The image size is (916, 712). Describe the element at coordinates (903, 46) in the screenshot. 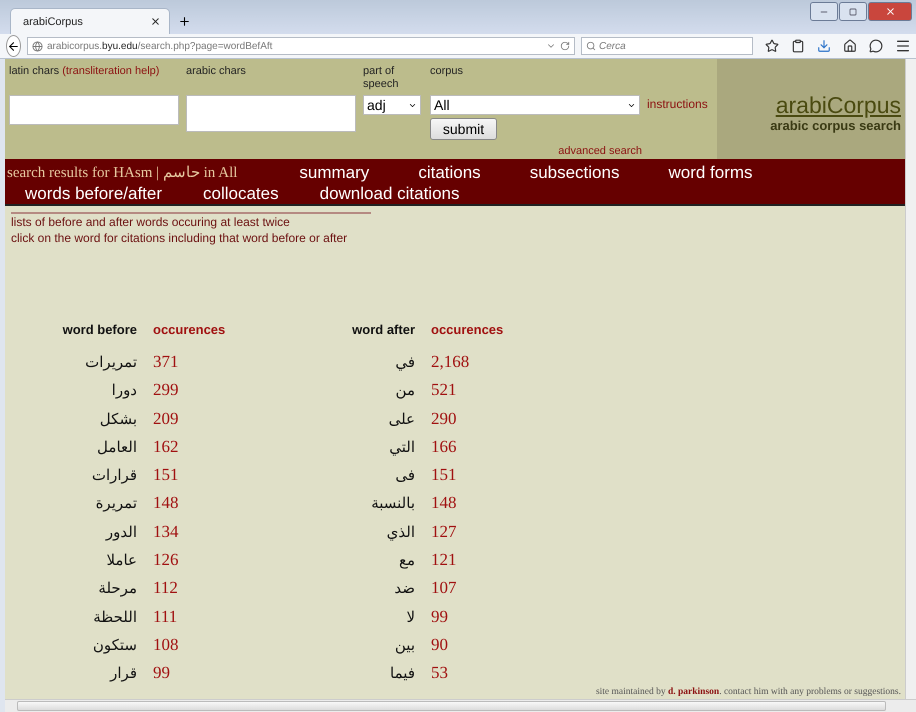

I see `menu-icon` at that location.